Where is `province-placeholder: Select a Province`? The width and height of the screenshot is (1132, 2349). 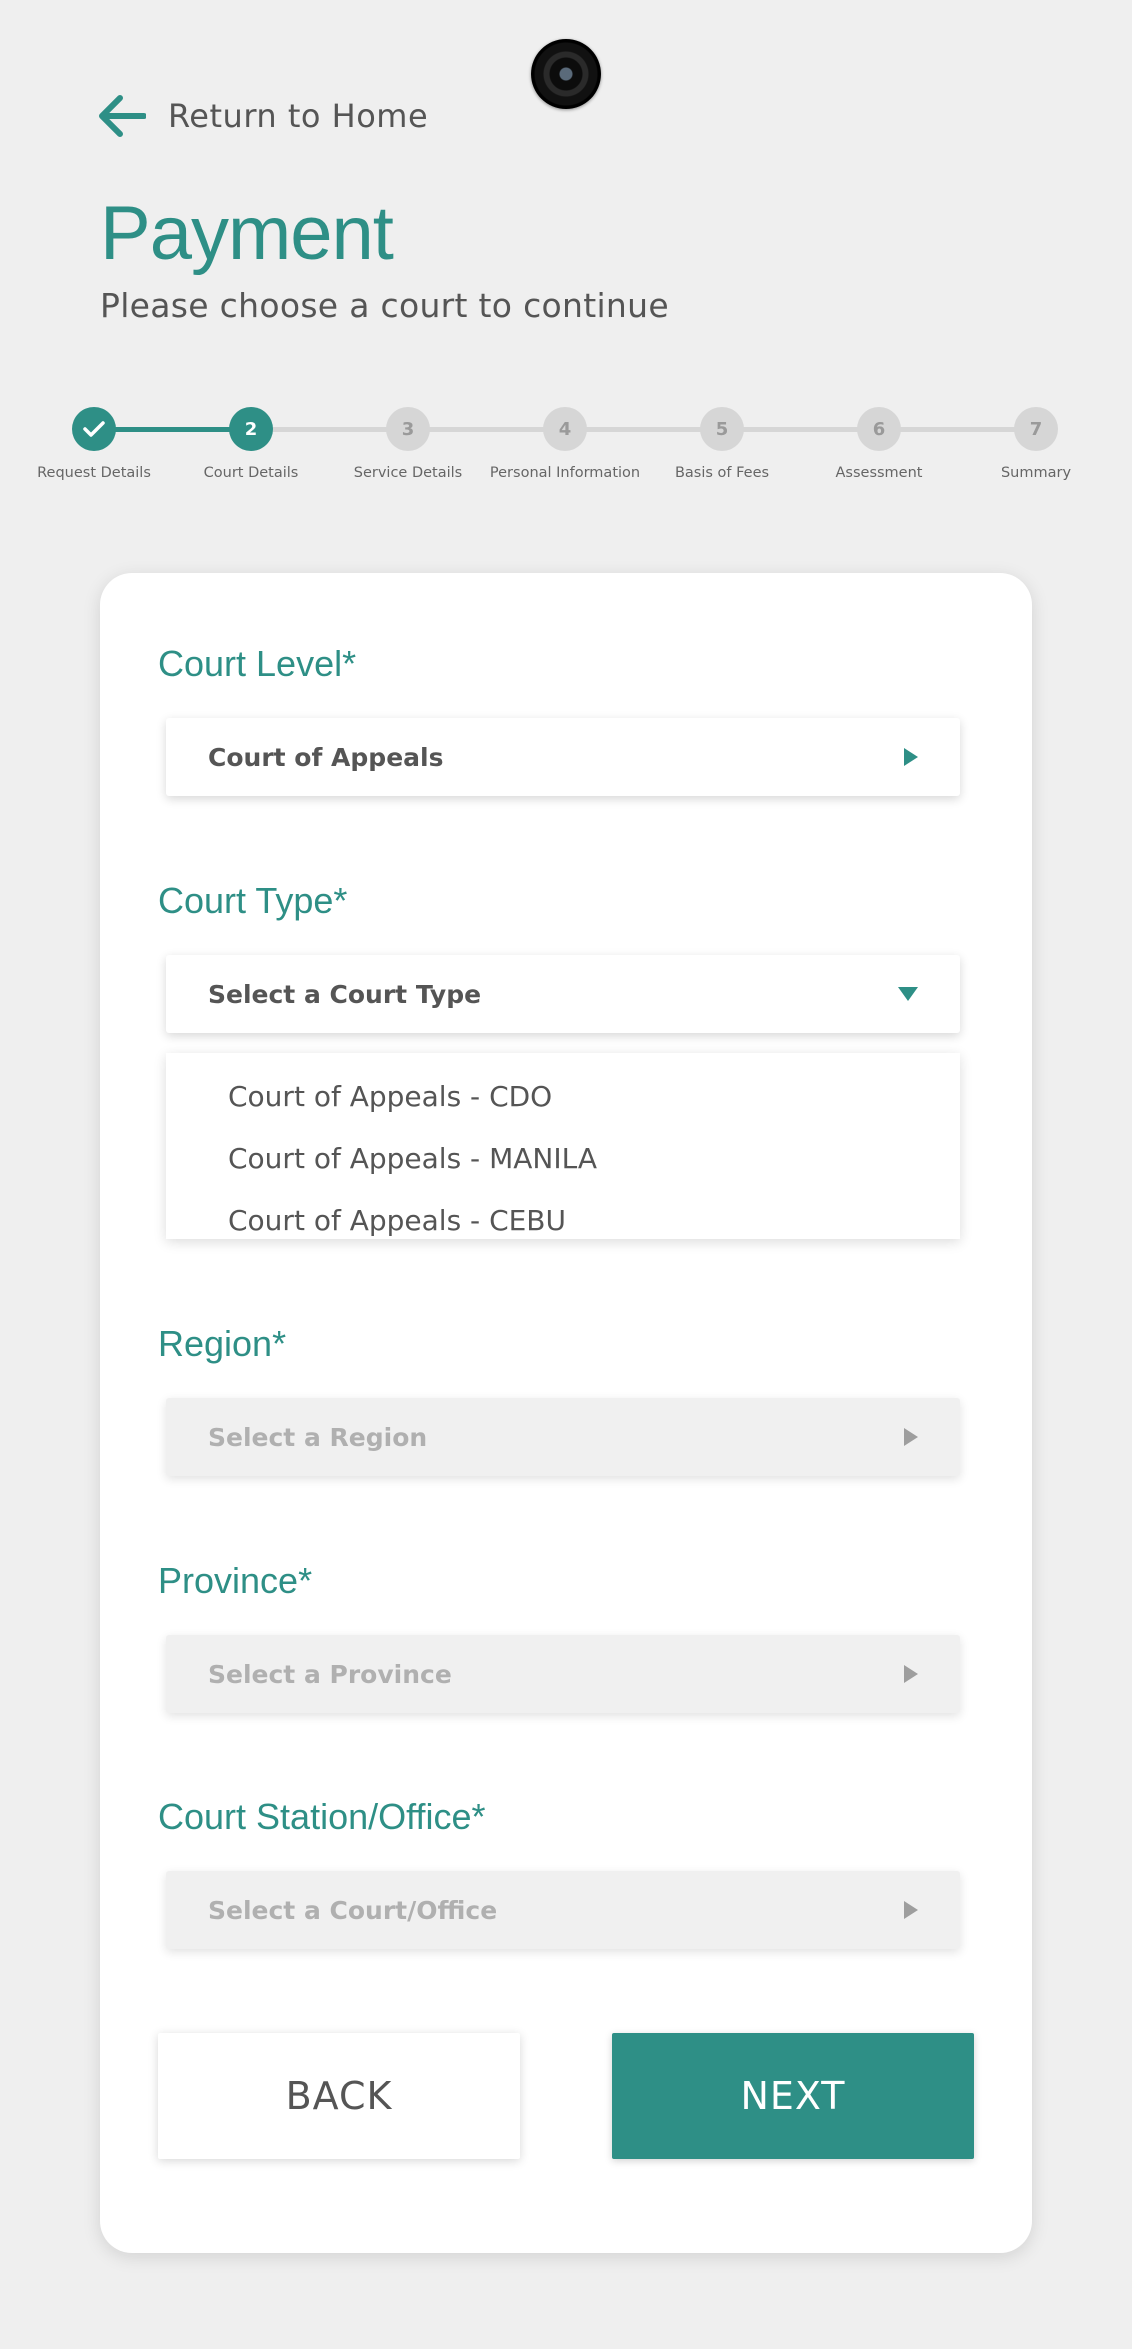
province-placeholder: Select a Province is located at coordinates (330, 1674).